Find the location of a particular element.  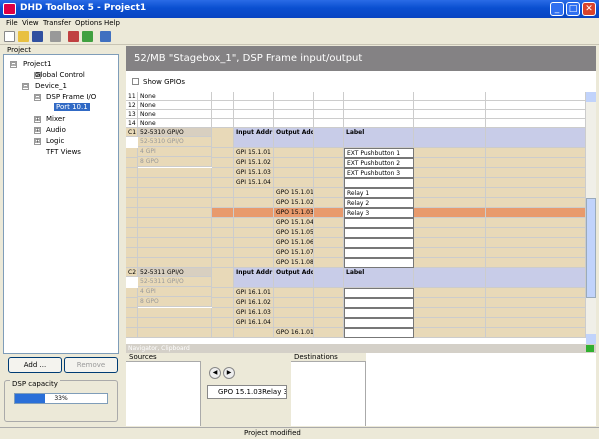

tree-item-mixer: Mixer is located at coordinates (55, 119).